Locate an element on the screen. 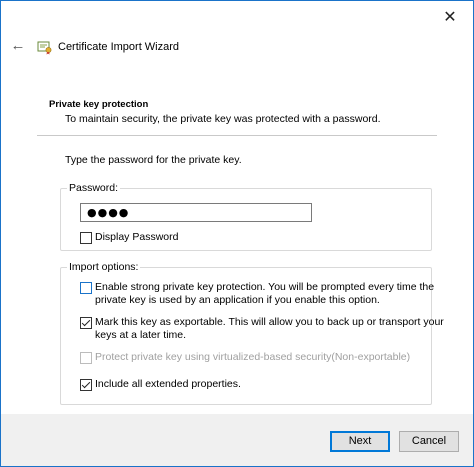 Image resolution: width=474 pixels, height=467 pixels. wizard-title: Certificate Import Wizard is located at coordinates (119, 47).